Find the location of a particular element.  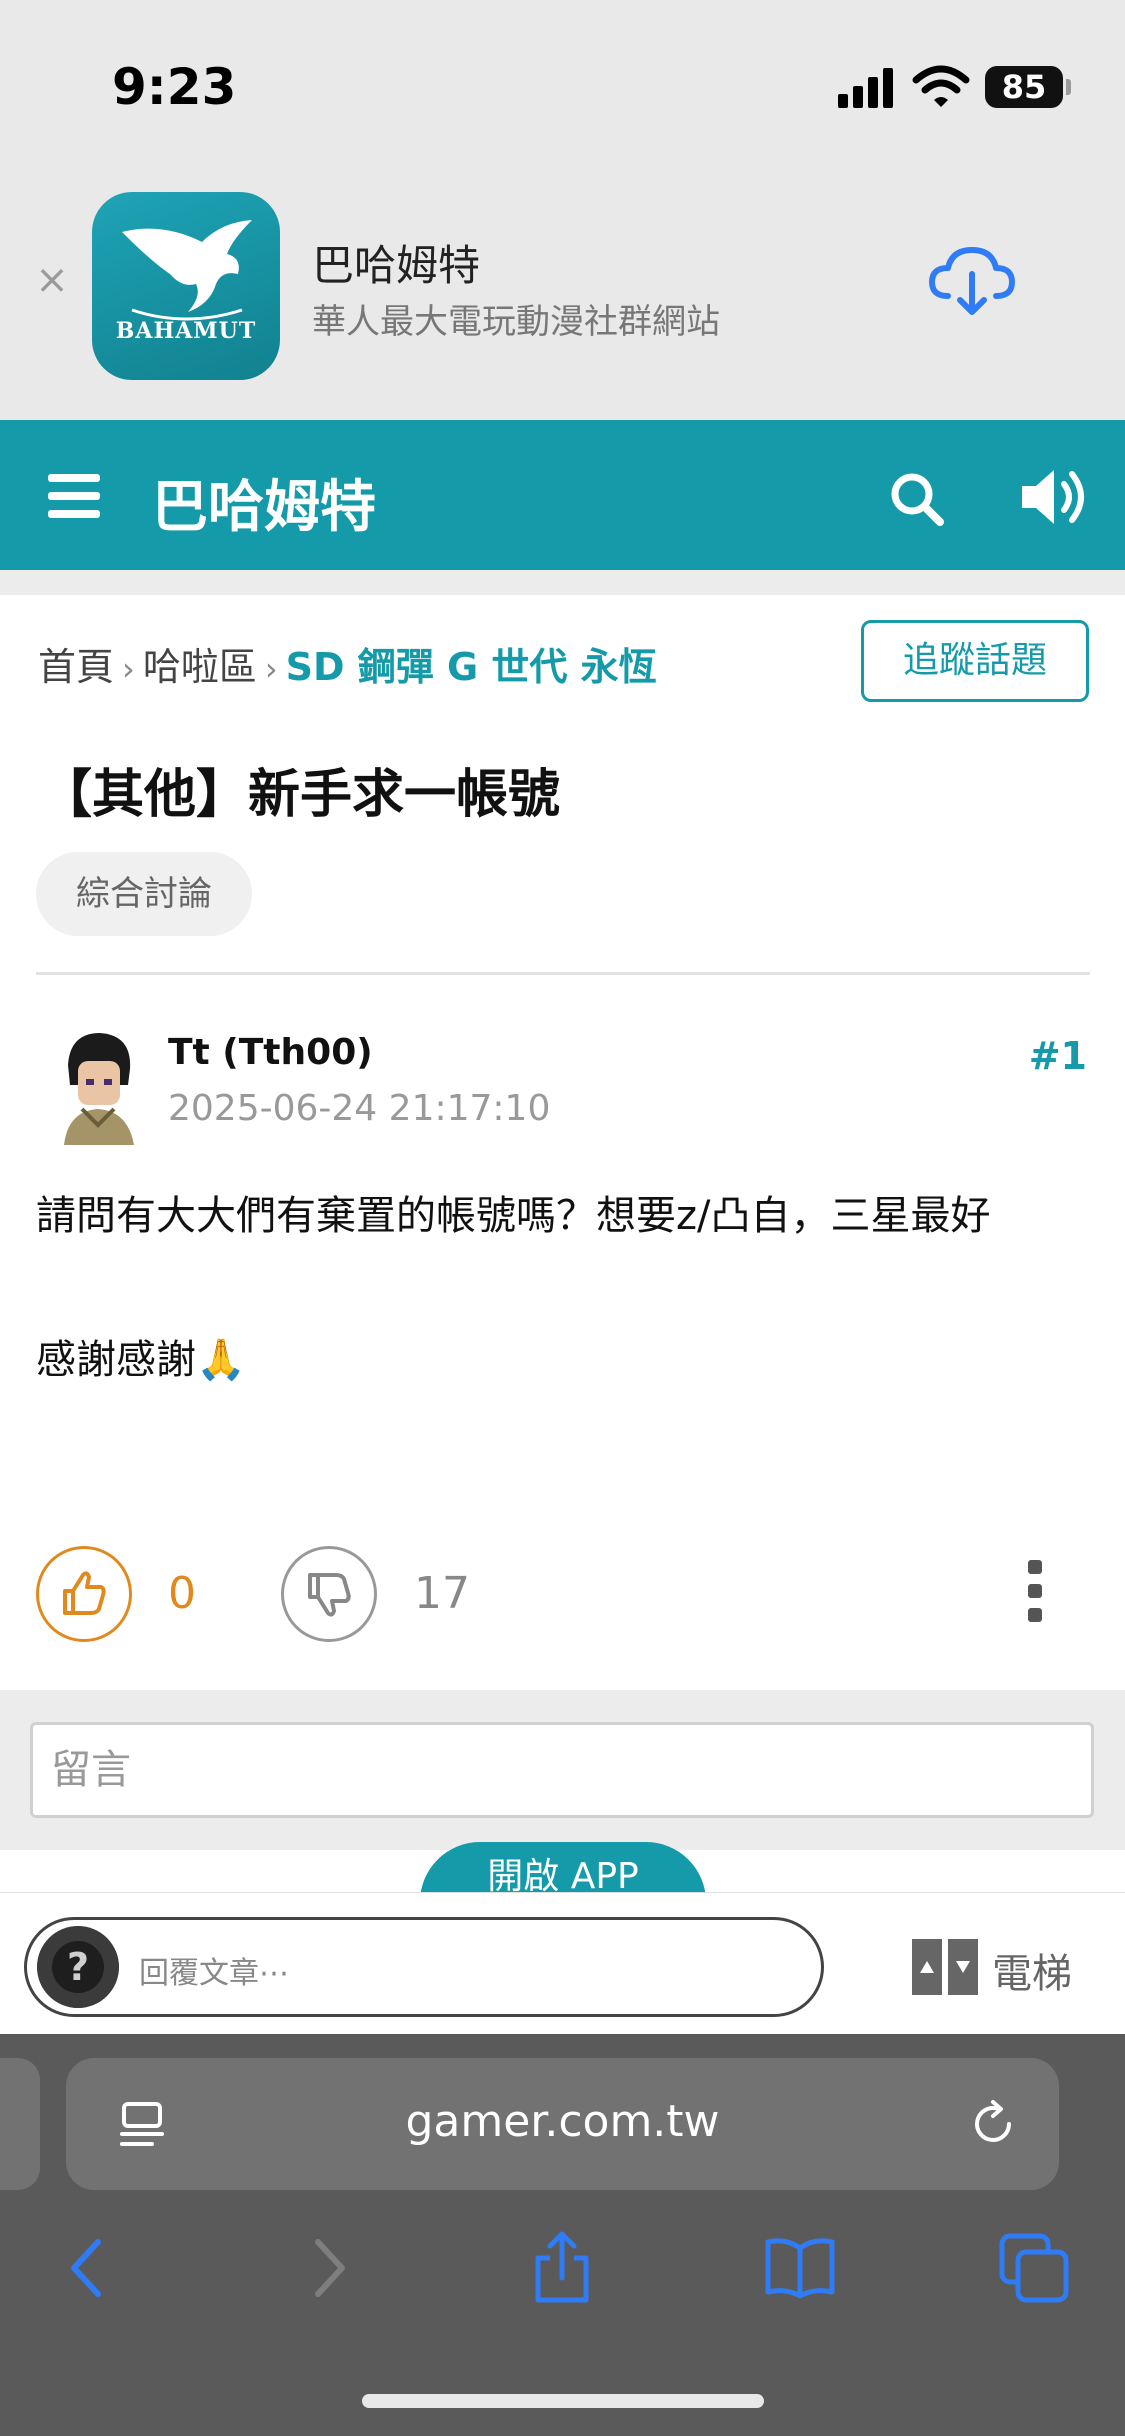

url-text: gamer.com.tw is located at coordinates (562, 2121).